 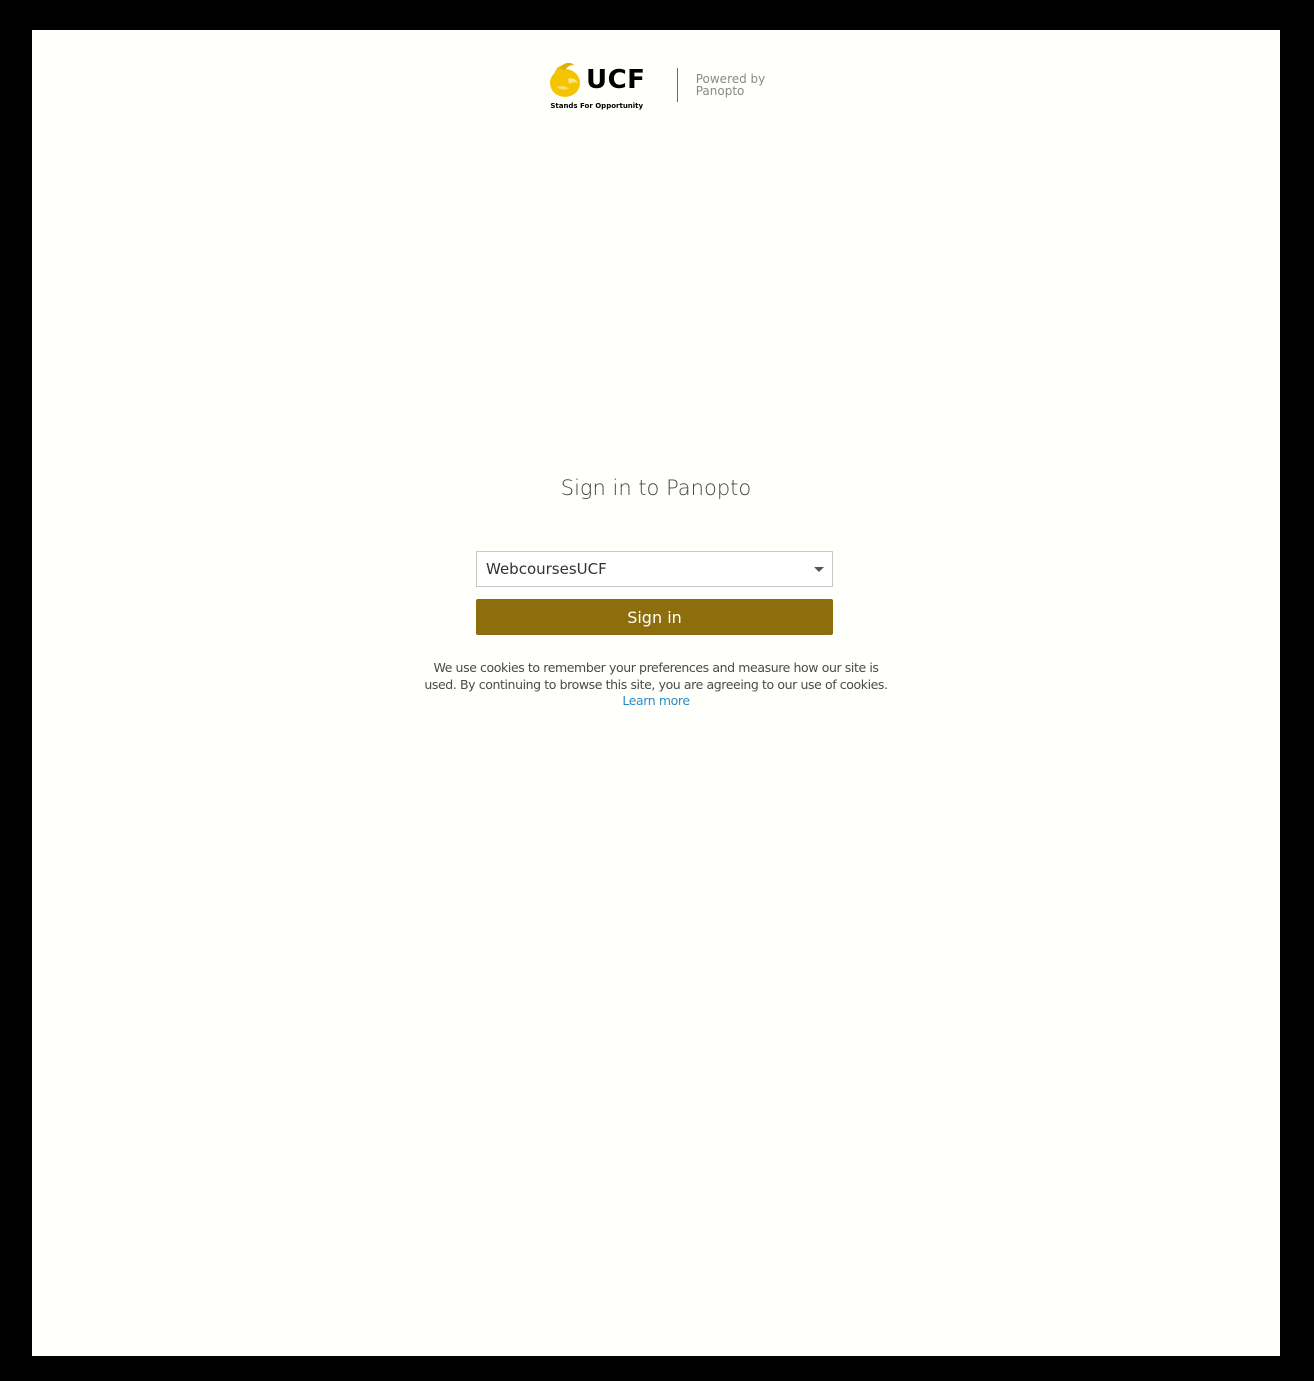 I want to click on powered-by-panopto: Powered by Panopto, so click(x=731, y=85).